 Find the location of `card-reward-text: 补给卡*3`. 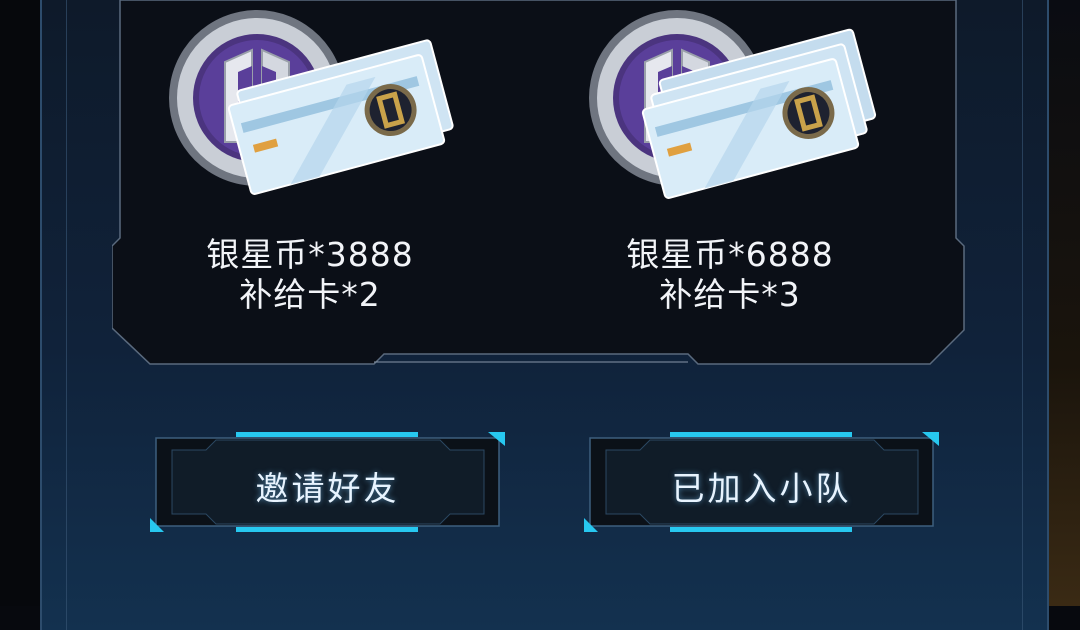

card-reward-text: 补给卡*3 is located at coordinates (730, 294).